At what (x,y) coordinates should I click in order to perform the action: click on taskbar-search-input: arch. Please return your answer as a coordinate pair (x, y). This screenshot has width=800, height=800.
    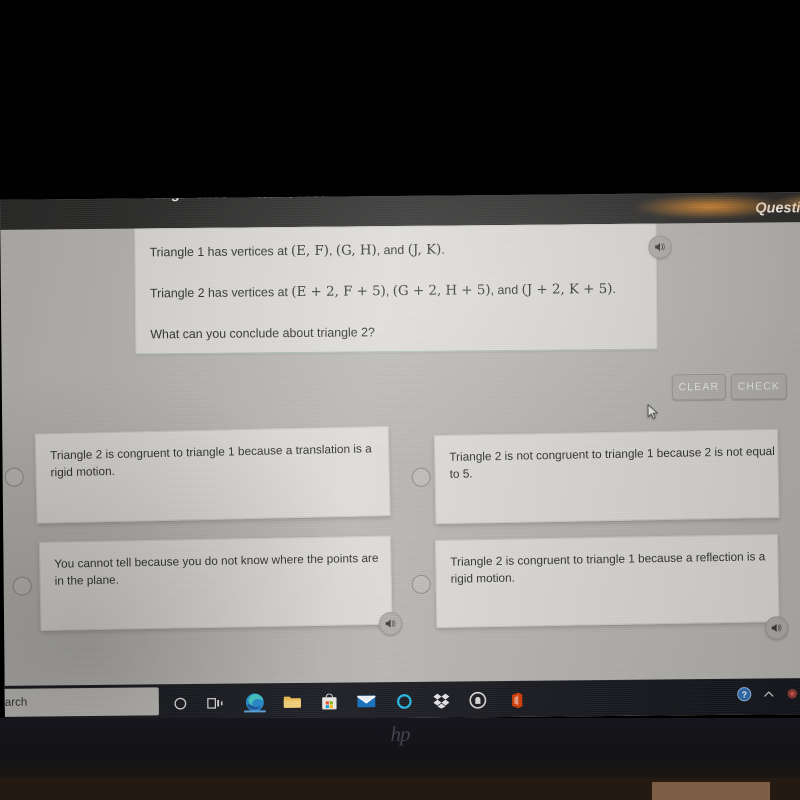
    Looking at the image, I should click on (79, 702).